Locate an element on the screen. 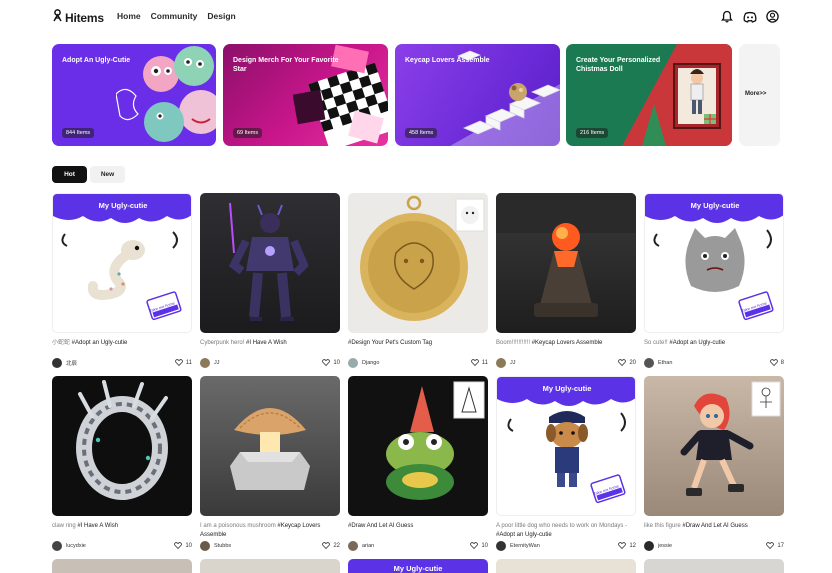  post-card-partial: My Ugly-cutie is located at coordinates (418, 566).